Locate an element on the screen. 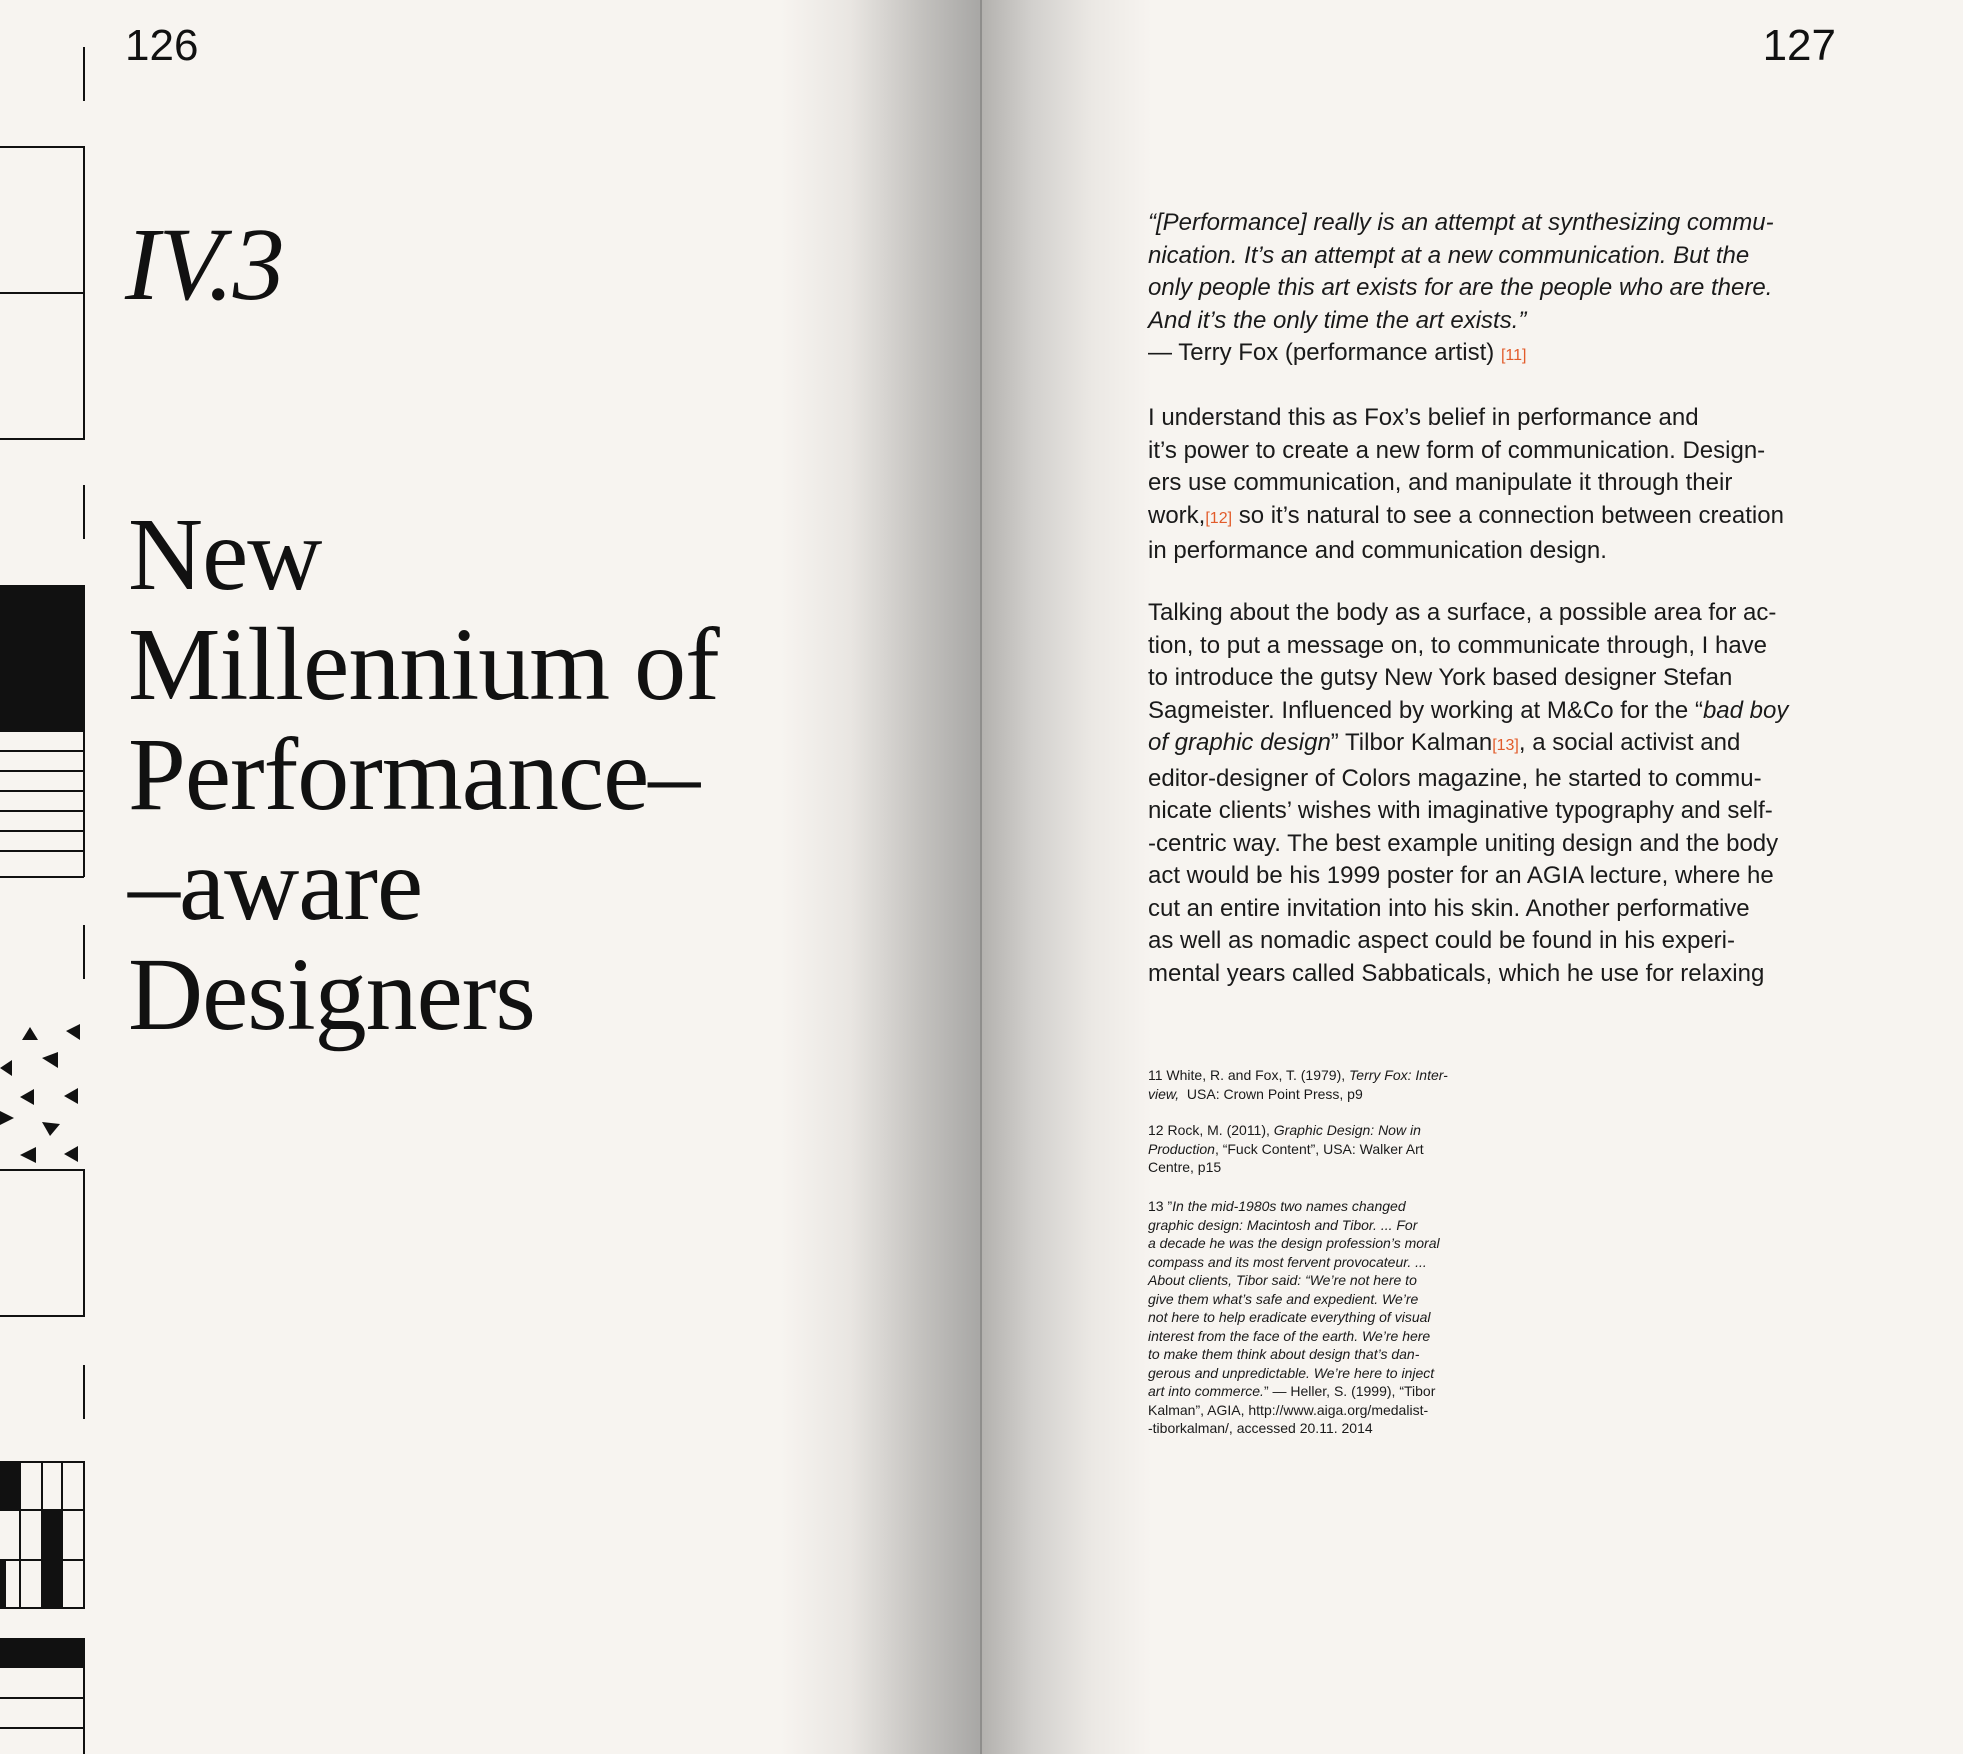 The image size is (1963, 1754). footnote-line: Centre, p15 is located at coordinates (1185, 1167).